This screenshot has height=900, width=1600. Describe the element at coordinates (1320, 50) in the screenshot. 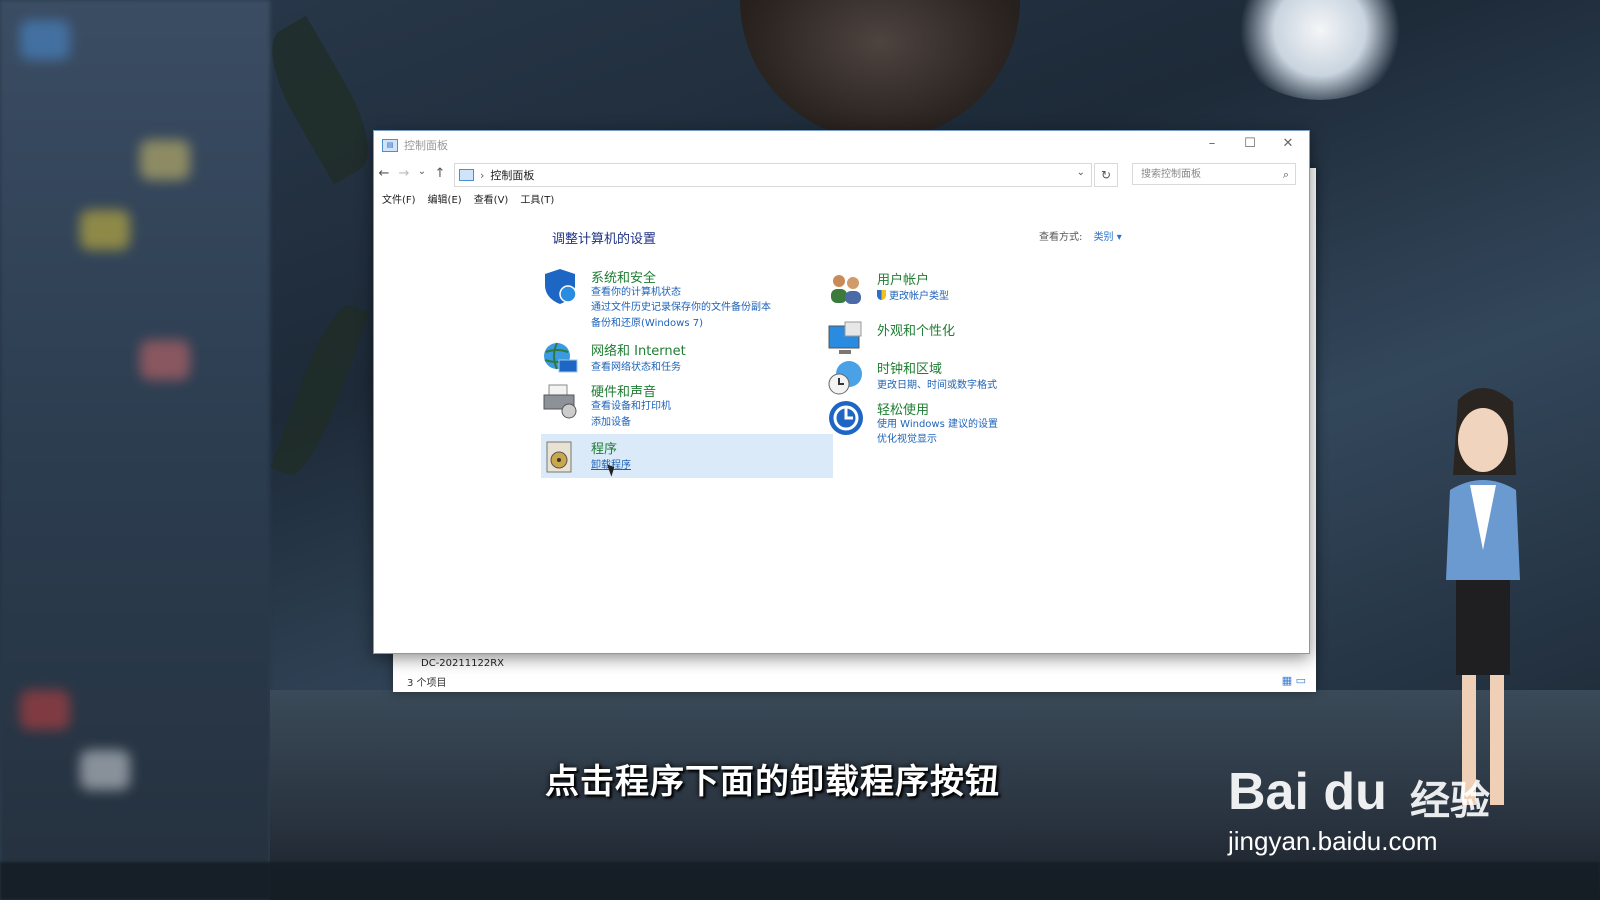

I see `moon` at that location.